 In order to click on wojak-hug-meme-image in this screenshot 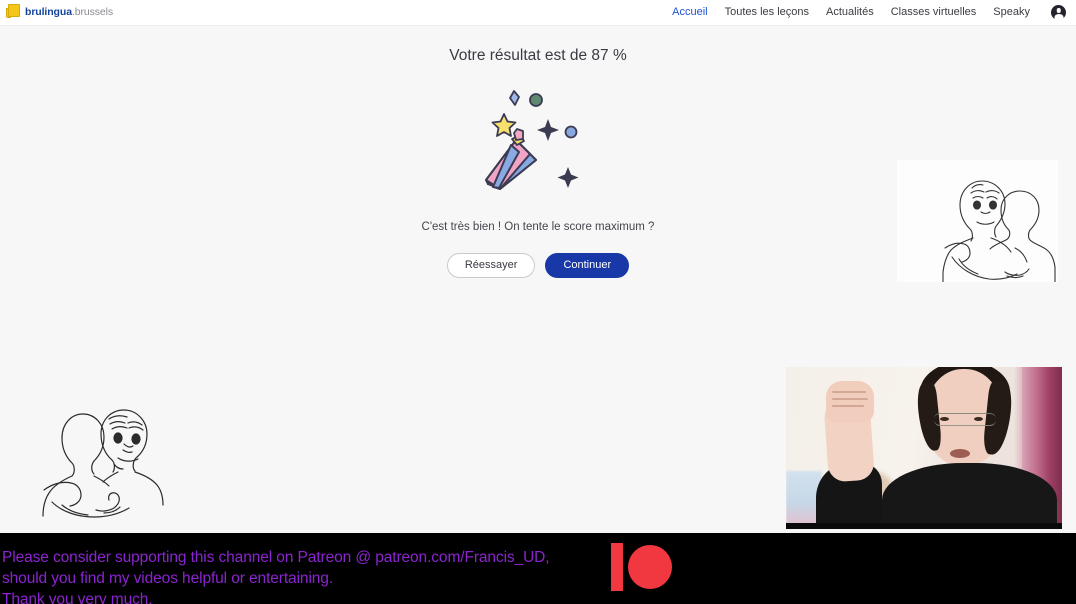, I will do `click(977, 221)`.